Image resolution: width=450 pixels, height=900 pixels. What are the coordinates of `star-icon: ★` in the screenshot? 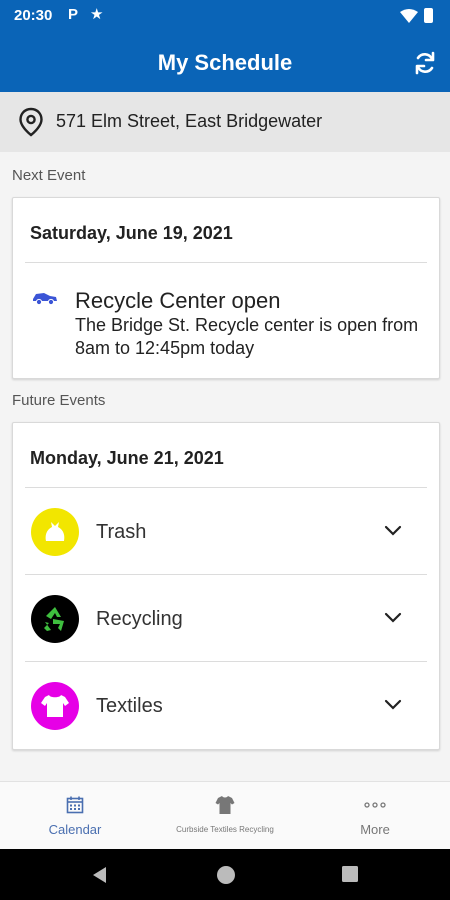 It's located at (97, 14).